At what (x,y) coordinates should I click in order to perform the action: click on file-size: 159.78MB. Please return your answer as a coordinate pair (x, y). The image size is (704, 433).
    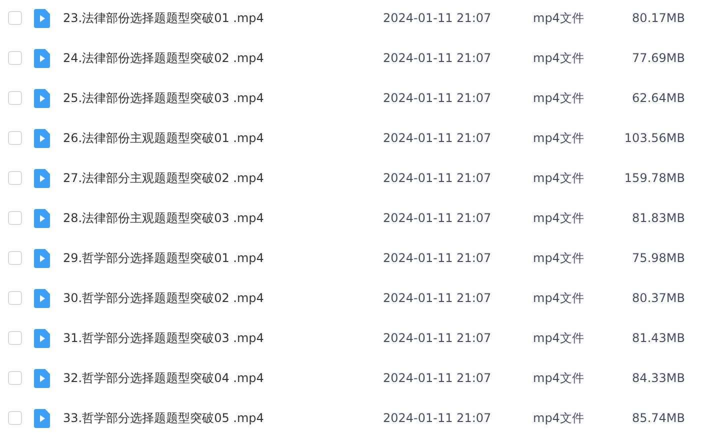
    Looking at the image, I should click on (654, 178).